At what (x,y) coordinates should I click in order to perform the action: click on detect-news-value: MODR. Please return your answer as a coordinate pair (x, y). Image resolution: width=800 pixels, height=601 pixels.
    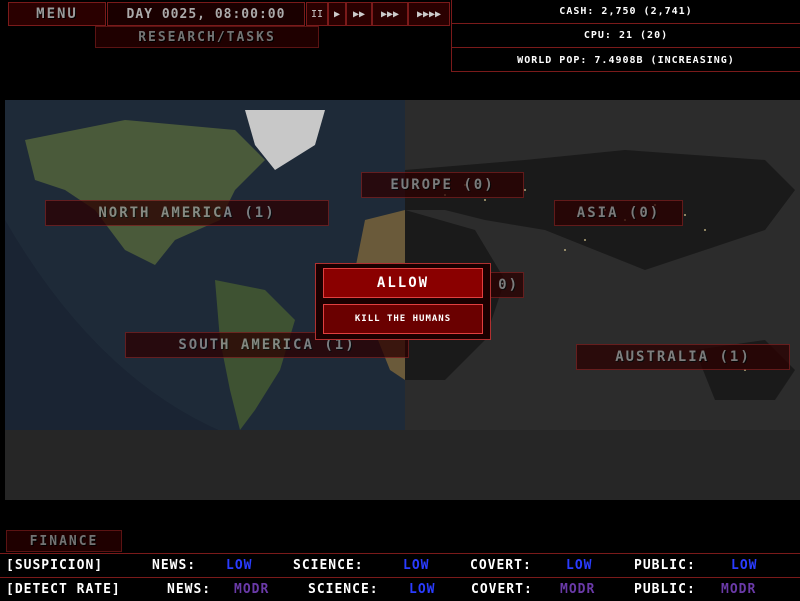
    Looking at the image, I should click on (252, 589).